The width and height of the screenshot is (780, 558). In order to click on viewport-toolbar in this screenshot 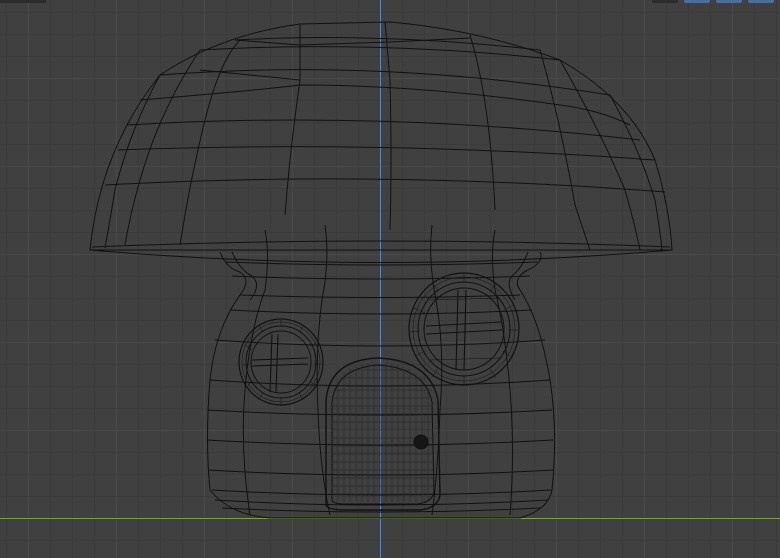, I will do `click(716, 1)`.